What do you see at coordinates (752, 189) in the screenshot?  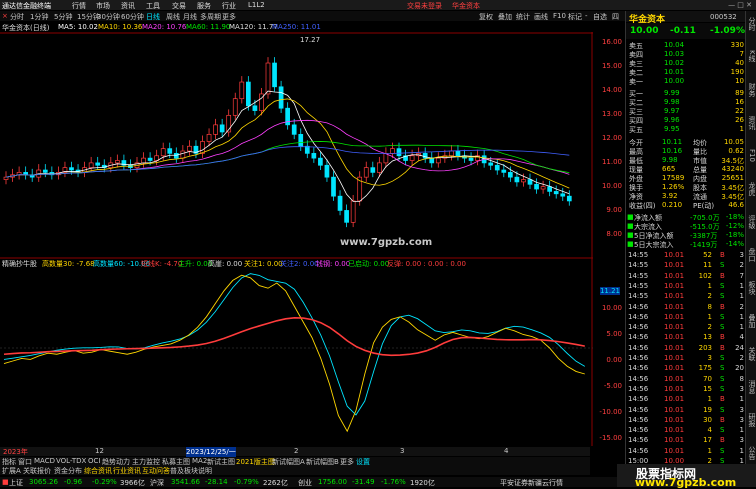 I see `sidebar-item: 龙虎` at bounding box center [752, 189].